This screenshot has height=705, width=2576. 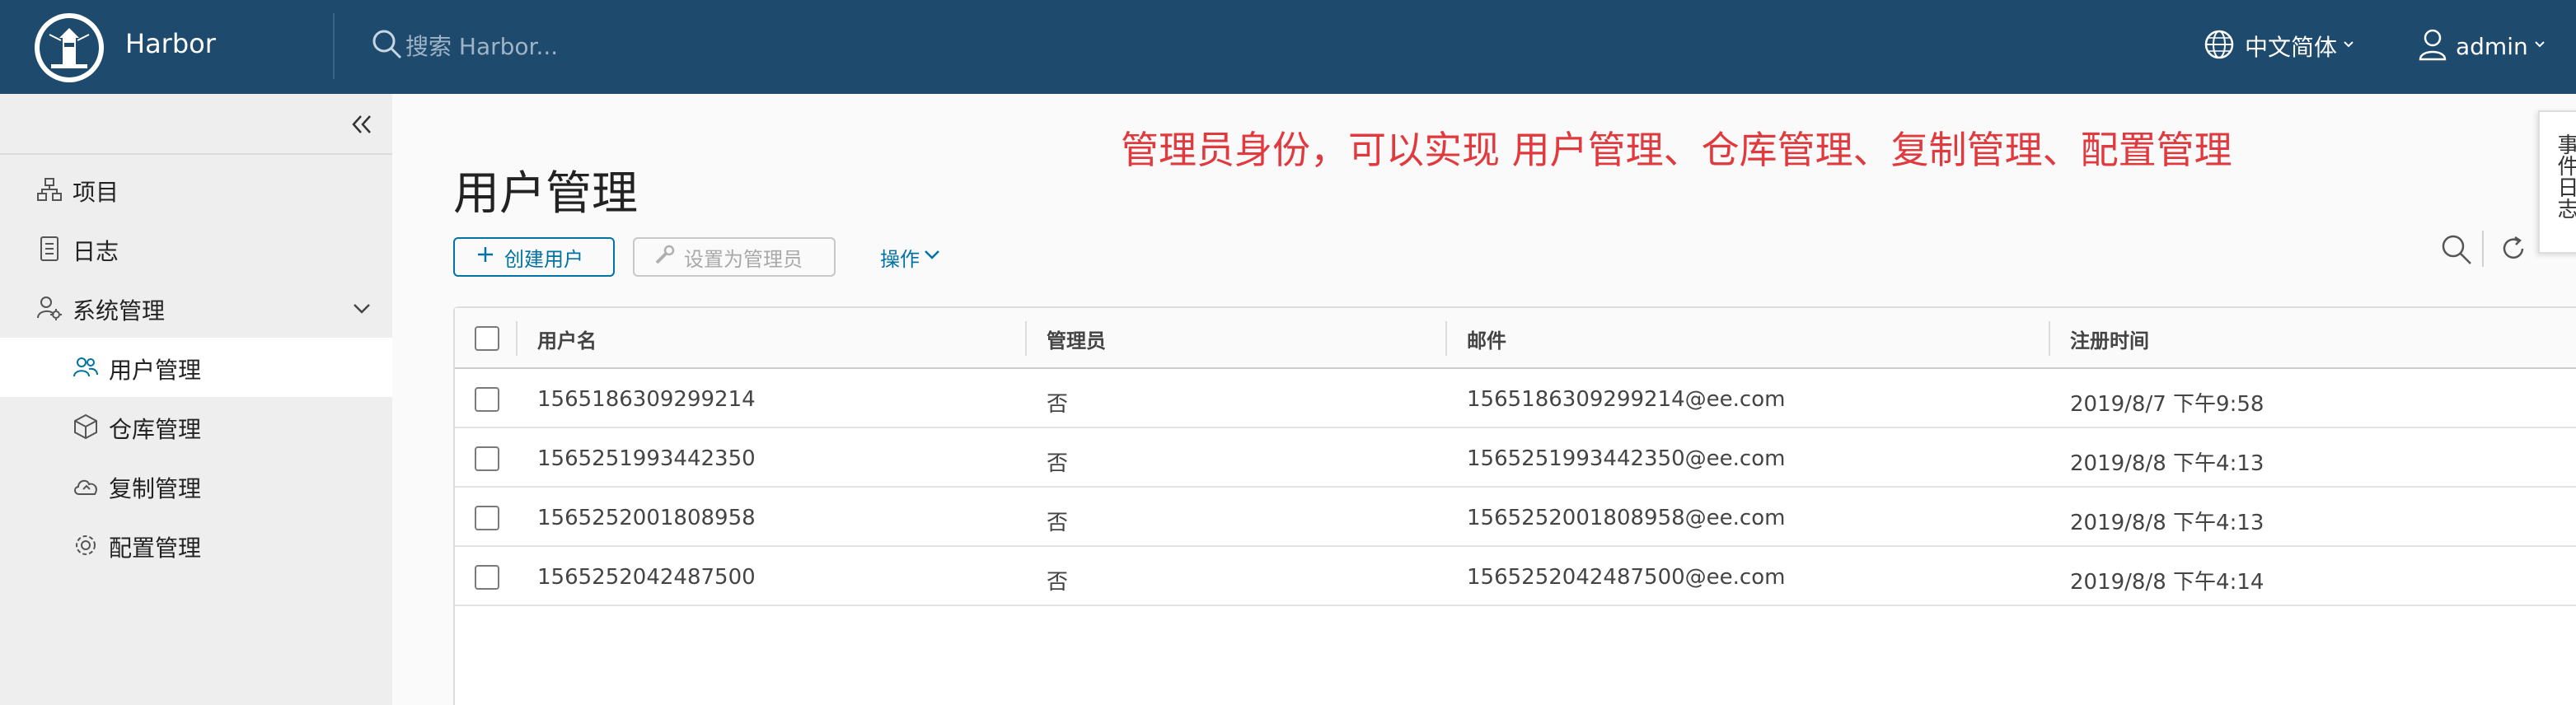 I want to click on sidebar-item-projects: 项目, so click(x=196, y=189).